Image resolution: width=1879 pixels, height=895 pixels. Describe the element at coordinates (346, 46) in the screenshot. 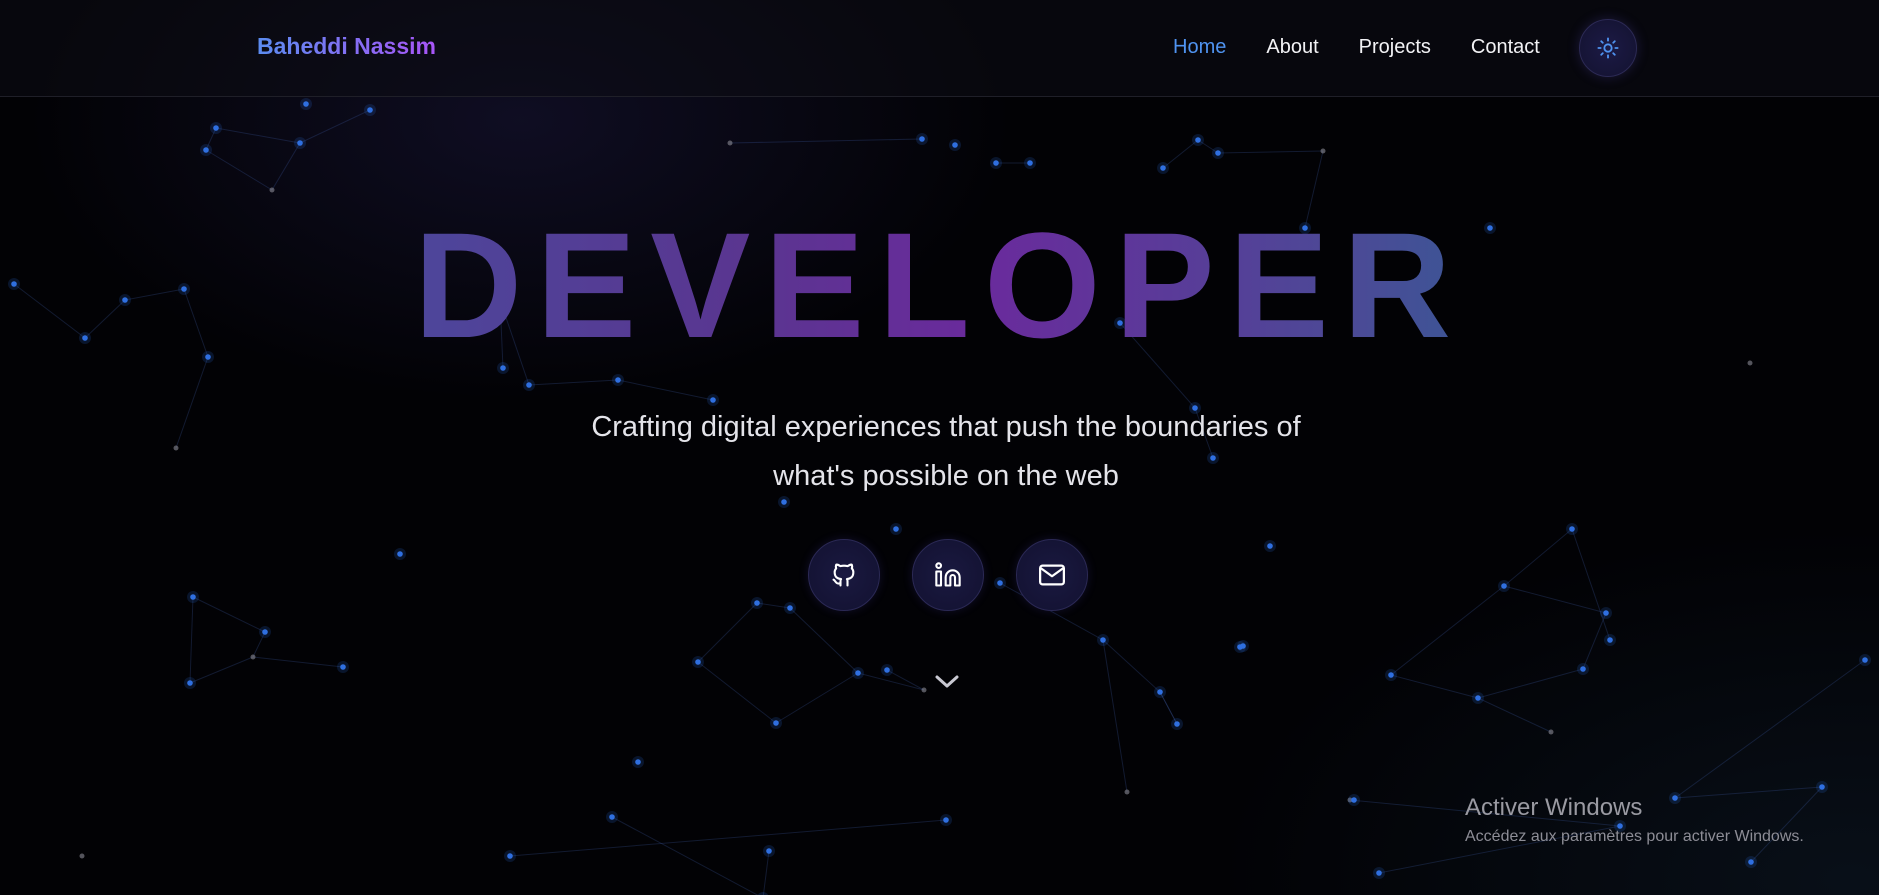

I see `brand-logo: Baheddi Nassim` at that location.